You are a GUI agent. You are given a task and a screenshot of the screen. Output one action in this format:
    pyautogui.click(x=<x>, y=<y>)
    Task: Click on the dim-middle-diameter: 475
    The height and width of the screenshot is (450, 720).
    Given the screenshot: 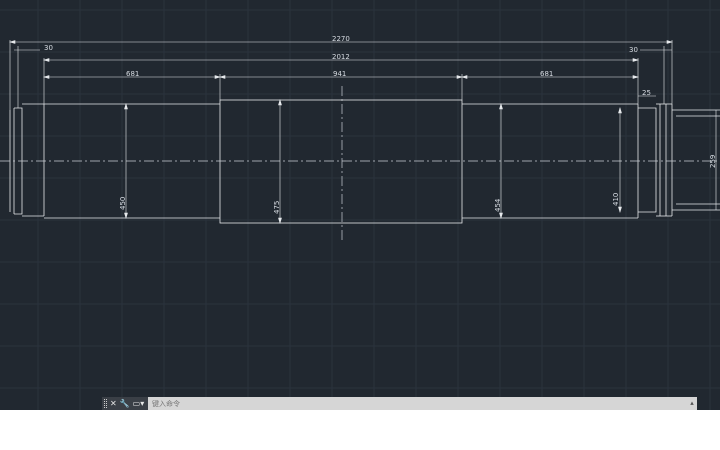 What is the action you would take?
    pyautogui.click(x=277, y=207)
    